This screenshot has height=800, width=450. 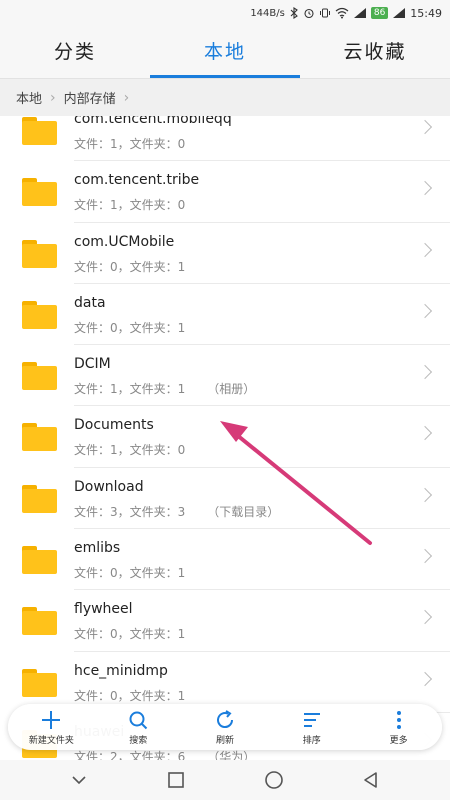 I want to click on plus-icon, so click(x=51, y=719).